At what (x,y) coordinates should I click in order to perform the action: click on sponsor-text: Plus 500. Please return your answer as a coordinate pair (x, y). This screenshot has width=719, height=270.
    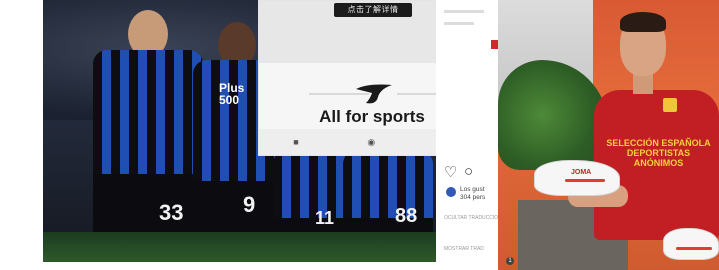
    Looking at the image, I should click on (232, 94).